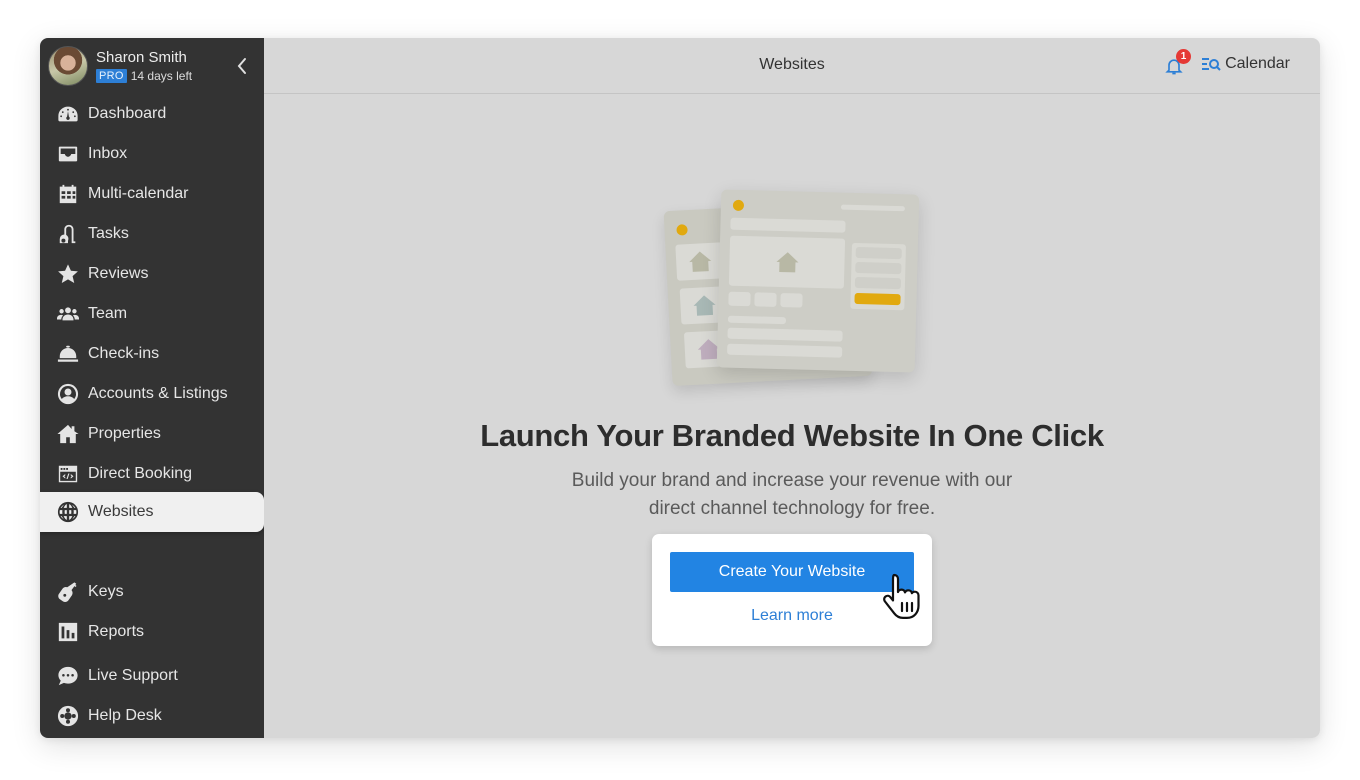 The image size is (1360, 780). I want to click on user-name: Sharon Smith, so click(141, 57).